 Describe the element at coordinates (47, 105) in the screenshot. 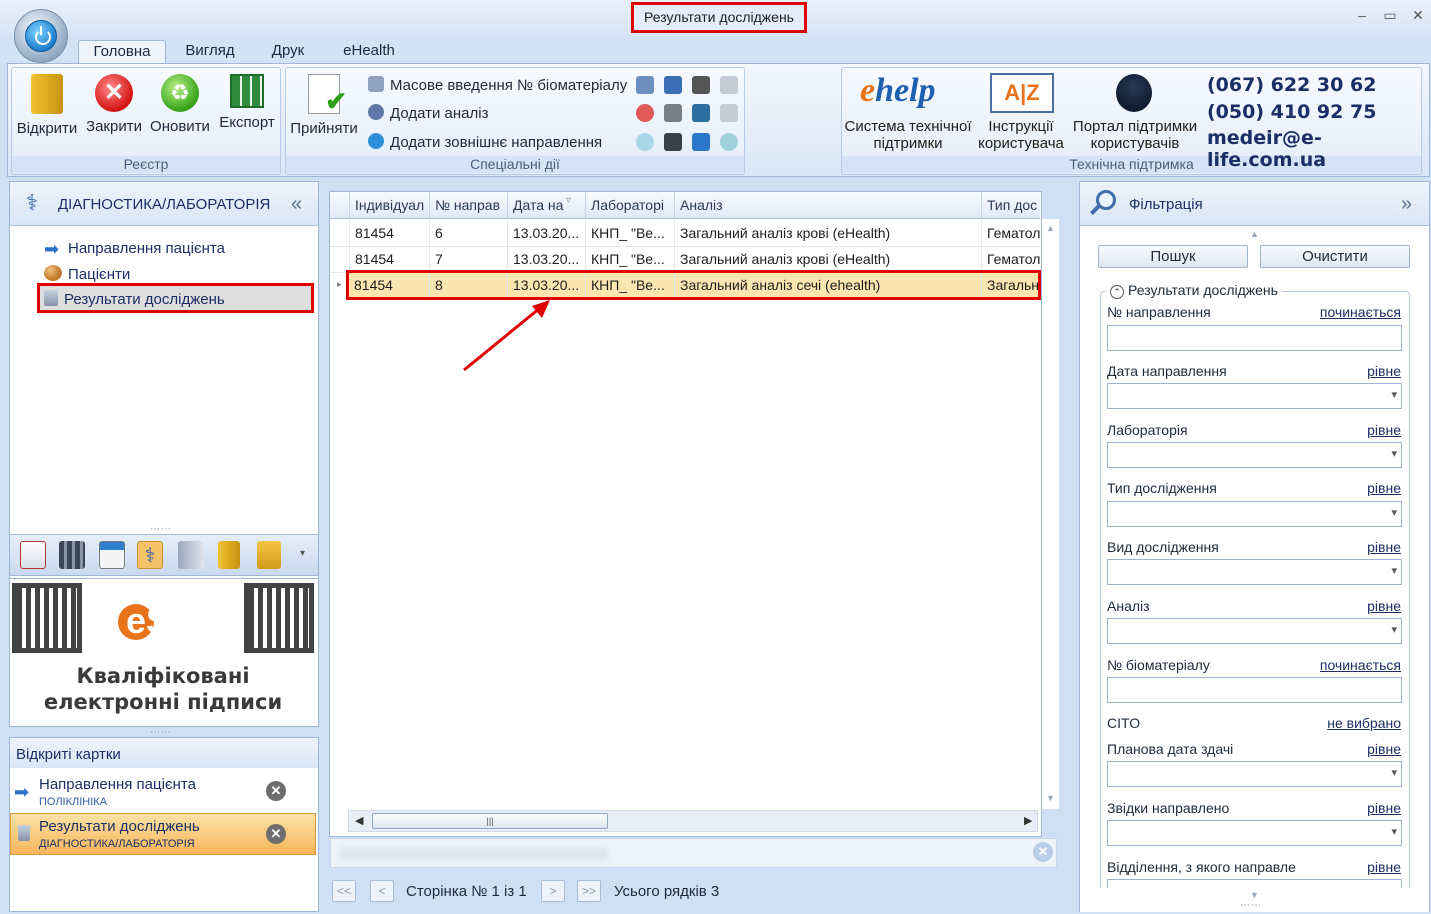

I see `open-button: Відкрити` at that location.